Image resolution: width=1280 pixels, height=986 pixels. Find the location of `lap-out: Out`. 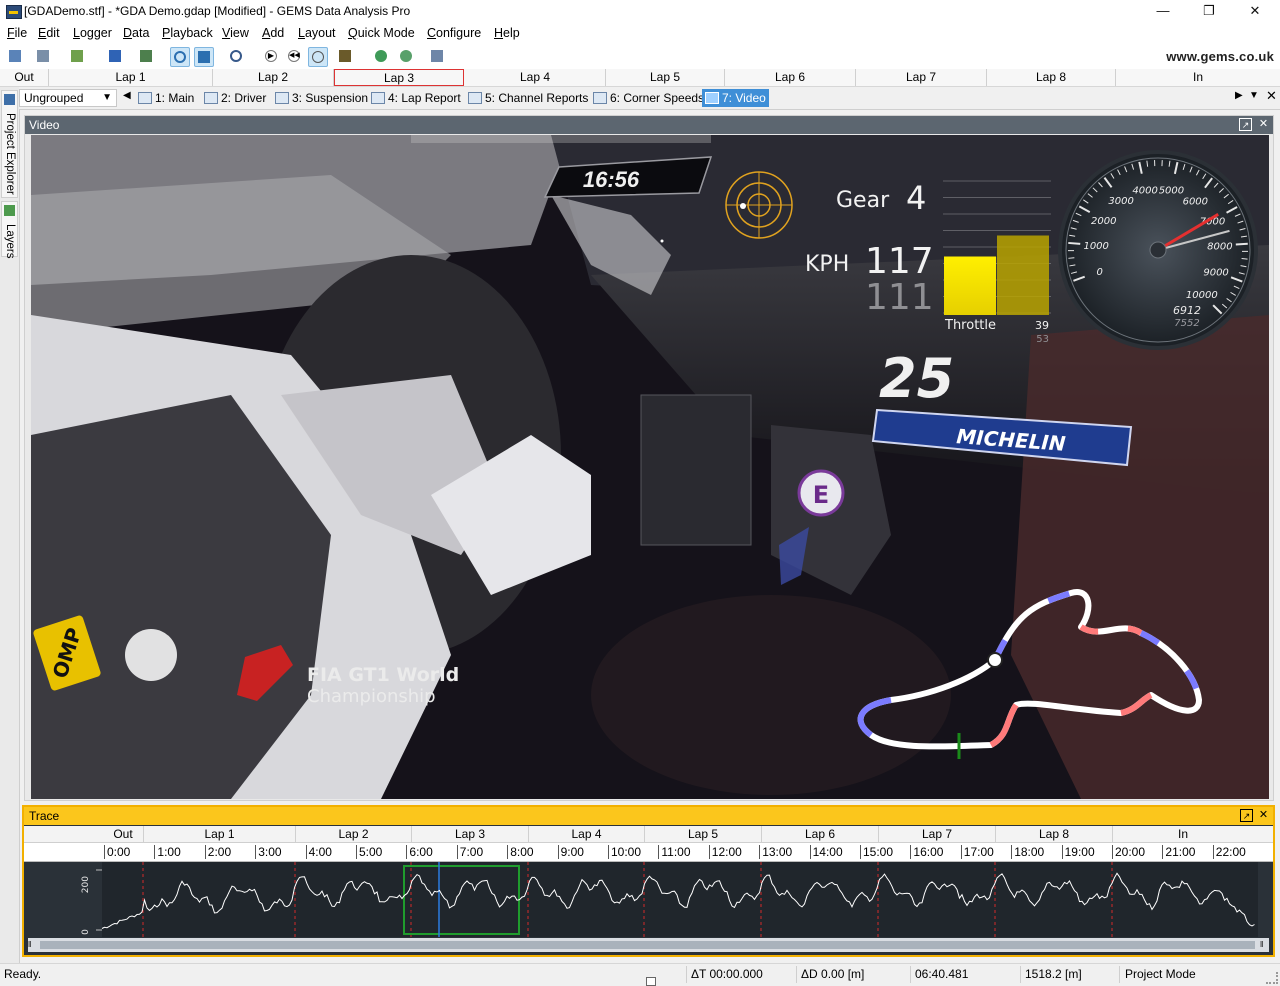

lap-out: Out is located at coordinates (24, 77).